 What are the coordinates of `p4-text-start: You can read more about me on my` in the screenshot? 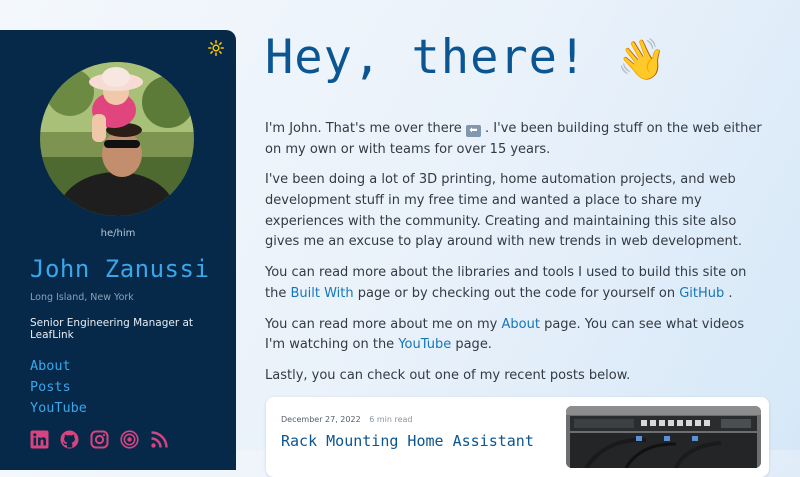 It's located at (381, 324).